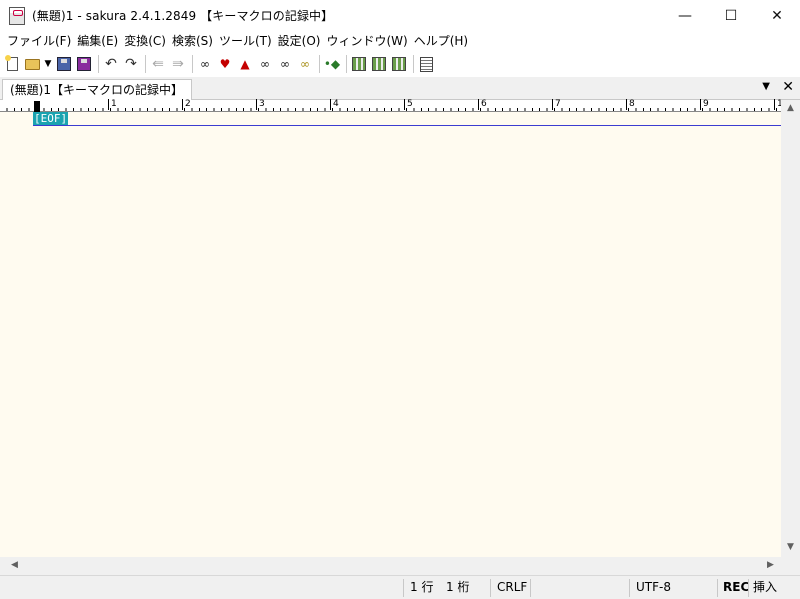 This screenshot has width=800, height=599. I want to click on save-as-button, so click(84, 64).